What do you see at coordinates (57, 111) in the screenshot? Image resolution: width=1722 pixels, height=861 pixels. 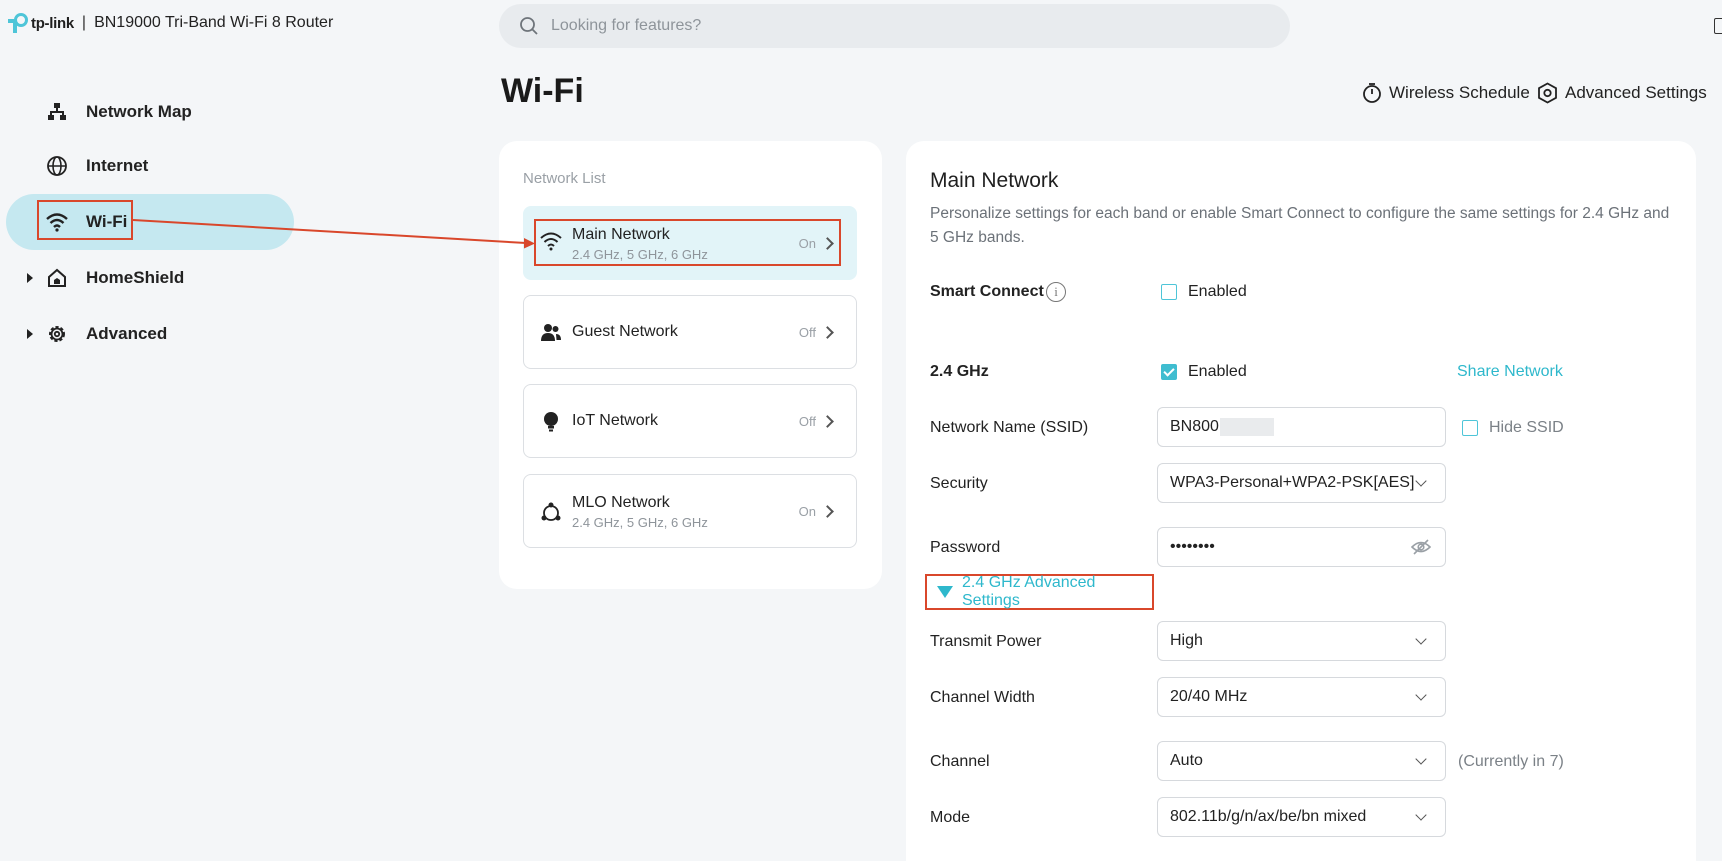 I see `network-map-icon` at bounding box center [57, 111].